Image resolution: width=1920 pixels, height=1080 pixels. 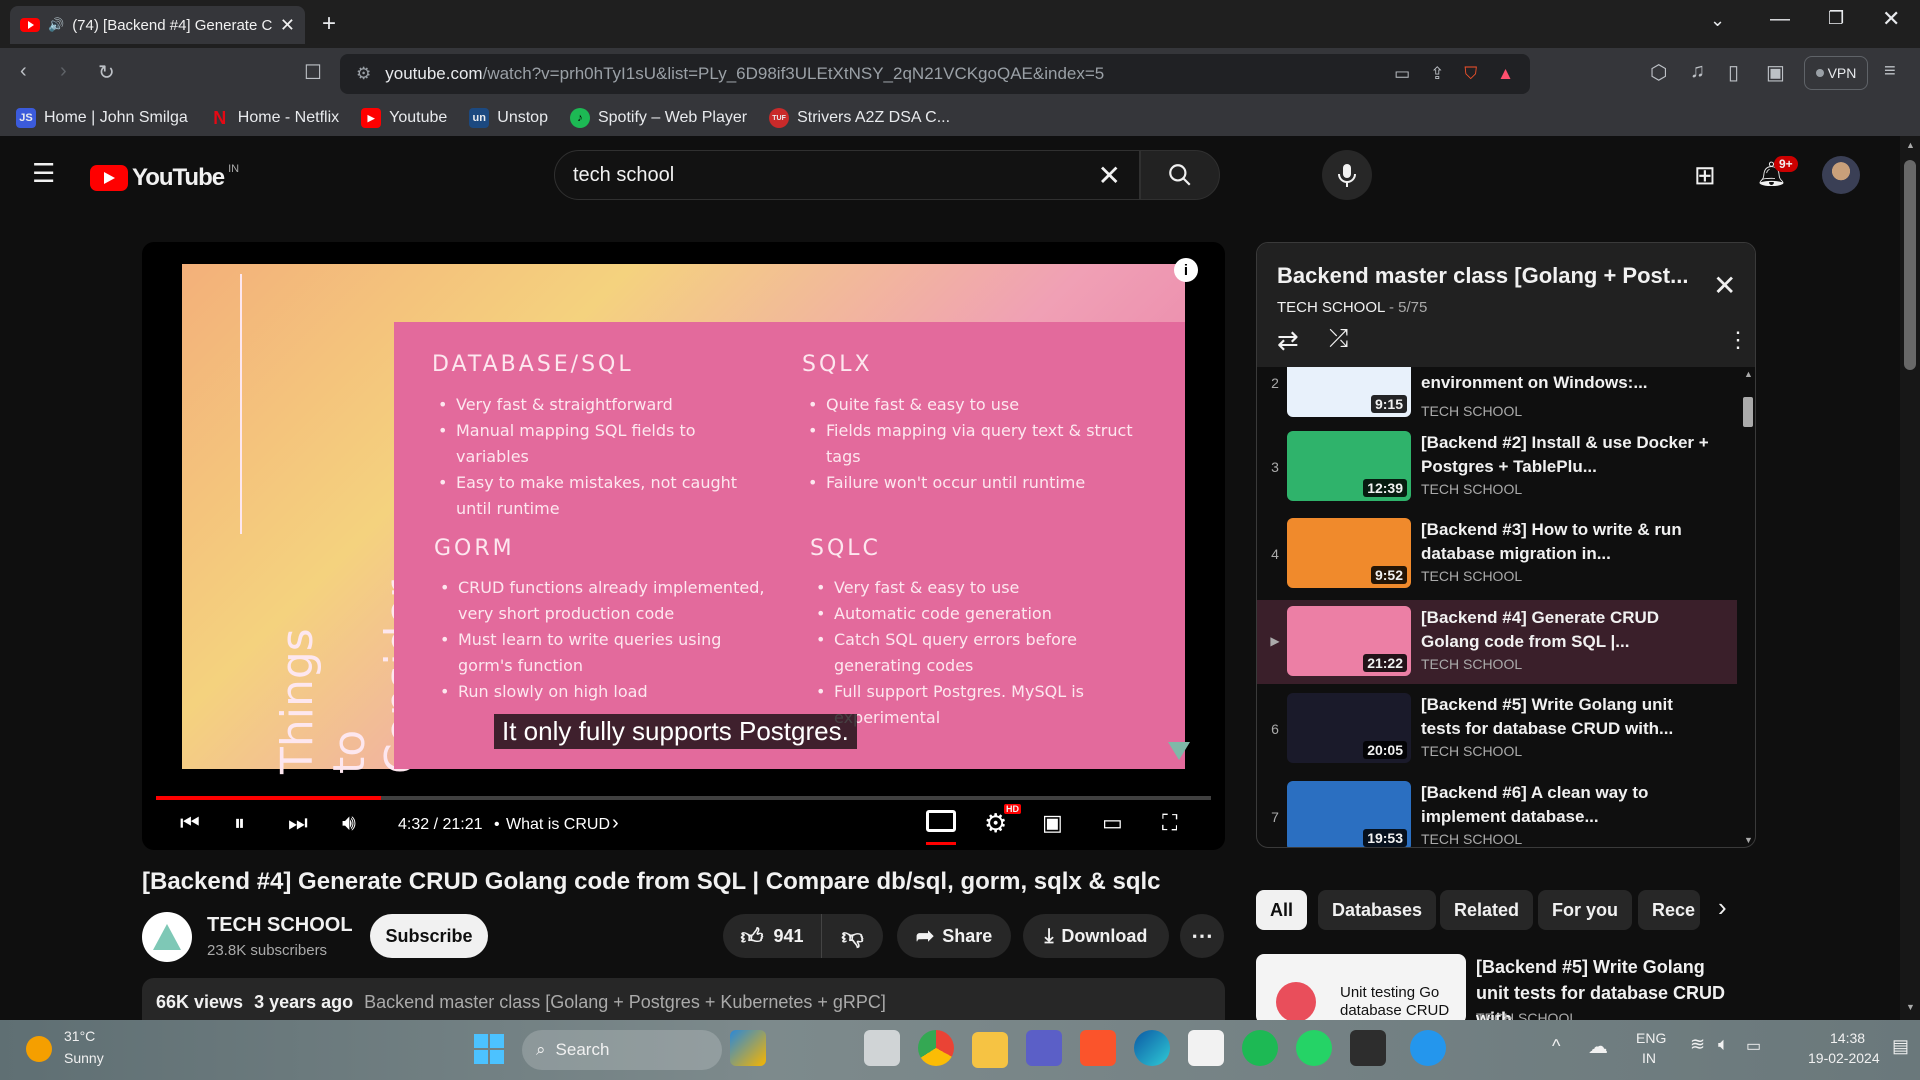 I want to click on subtitles-icon, so click(x=941, y=821).